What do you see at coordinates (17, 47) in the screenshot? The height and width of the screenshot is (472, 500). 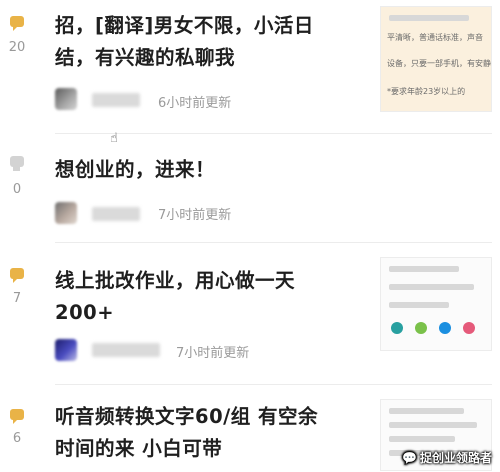 I see `reply-count: 20` at bounding box center [17, 47].